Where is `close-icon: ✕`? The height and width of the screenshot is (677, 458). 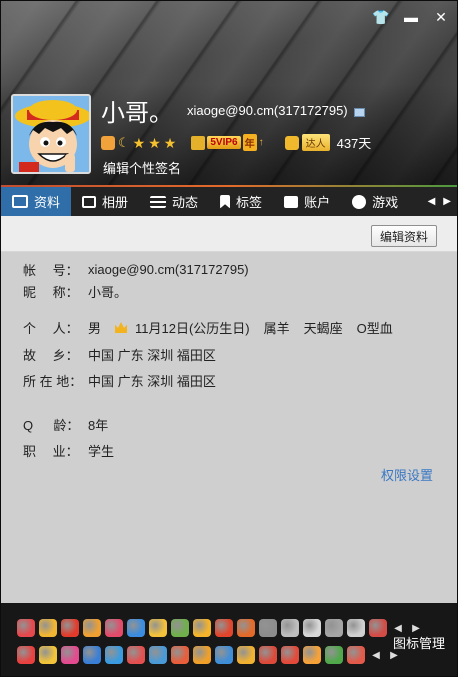 close-icon: ✕ is located at coordinates (441, 17).